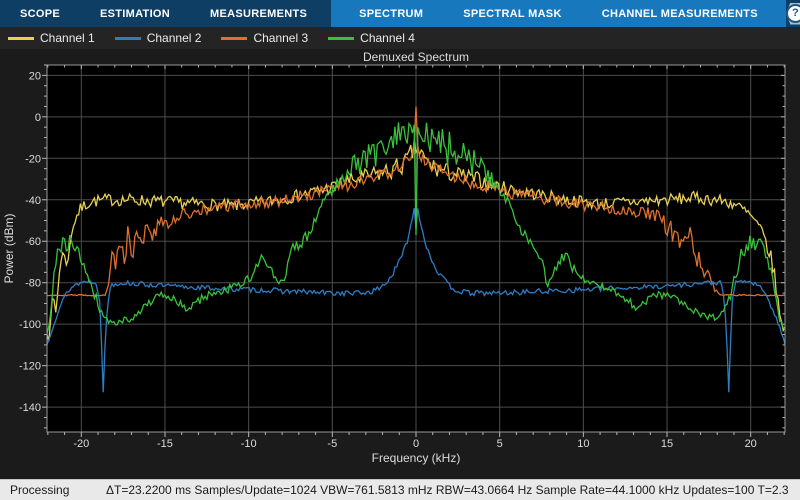 This screenshot has width=800, height=500. What do you see at coordinates (680, 13) in the screenshot?
I see `tab-channel-measurements: CHANNEL MEASUREMENTS` at bounding box center [680, 13].